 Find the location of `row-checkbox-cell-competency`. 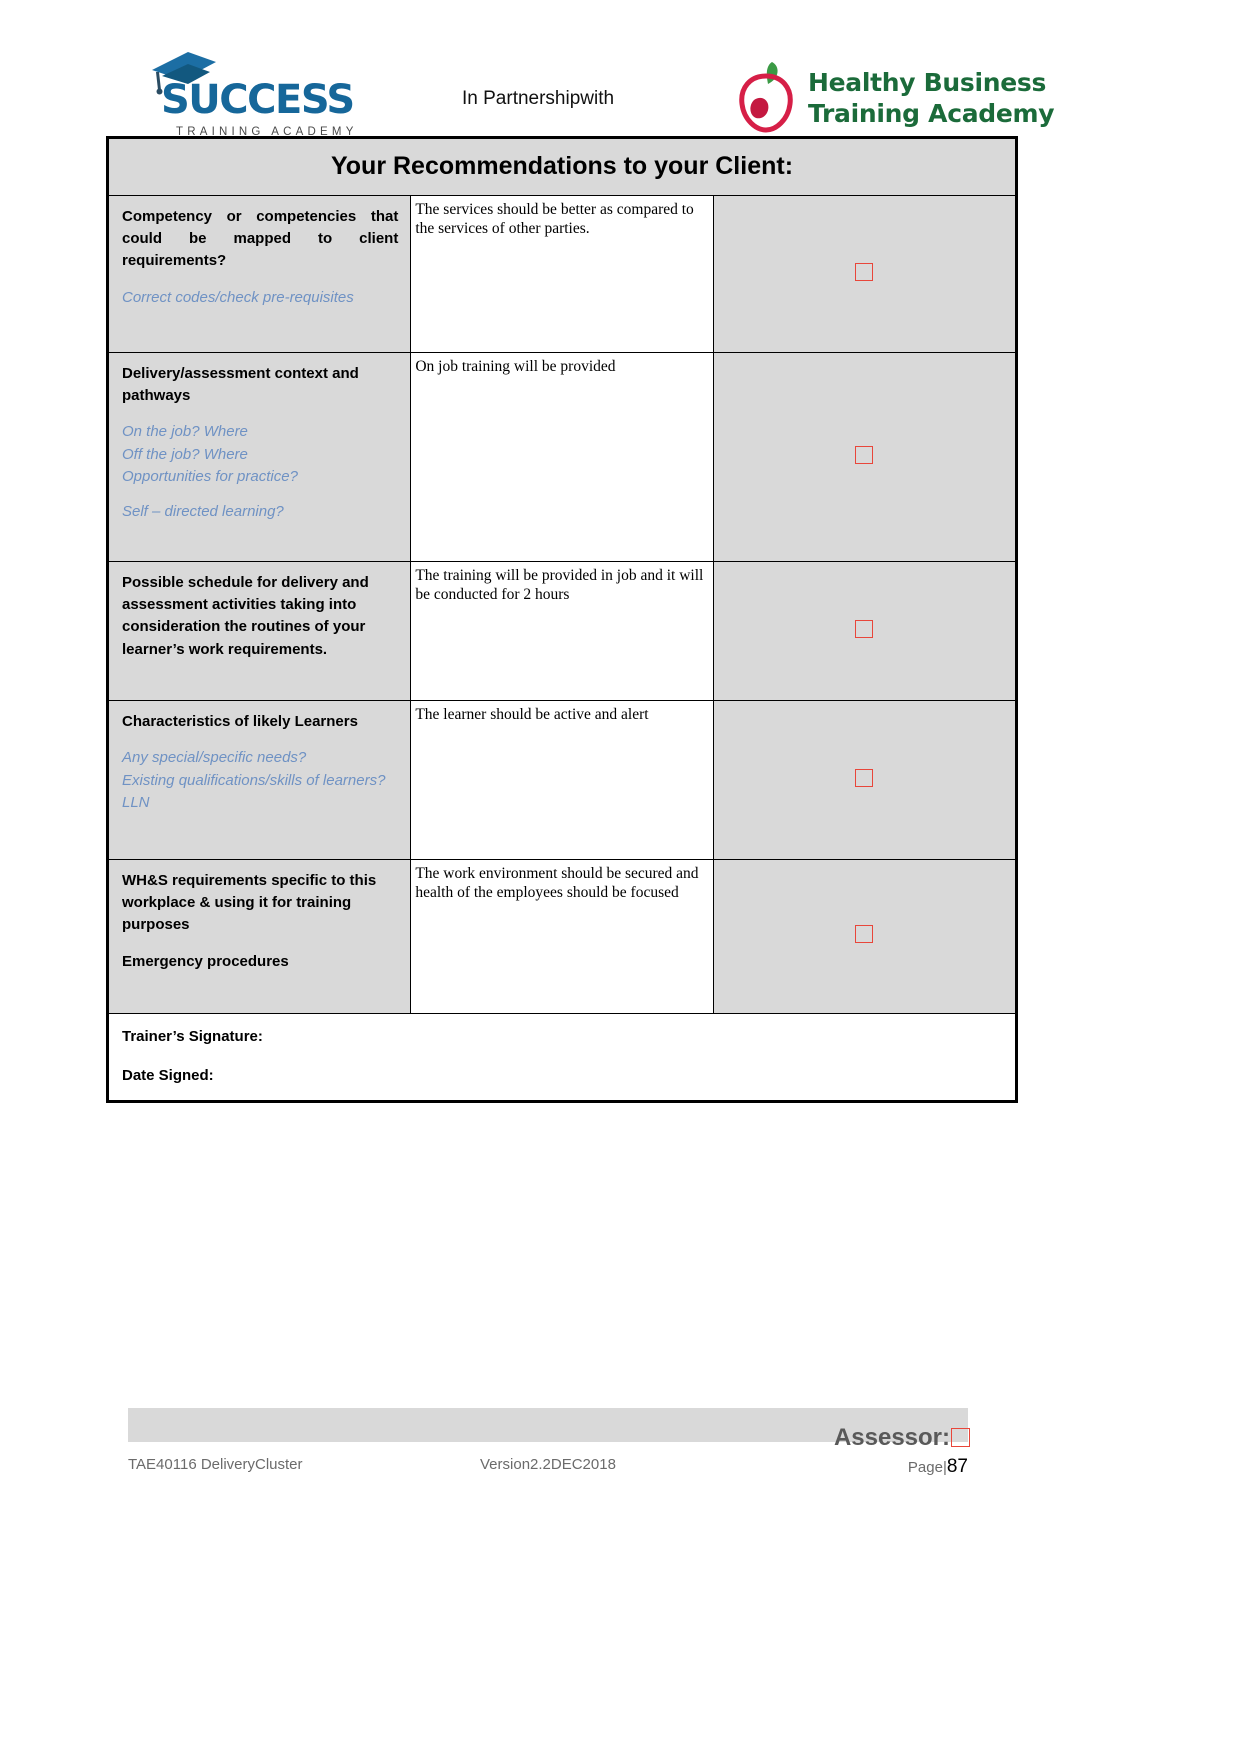

row-checkbox-cell-competency is located at coordinates (864, 274).